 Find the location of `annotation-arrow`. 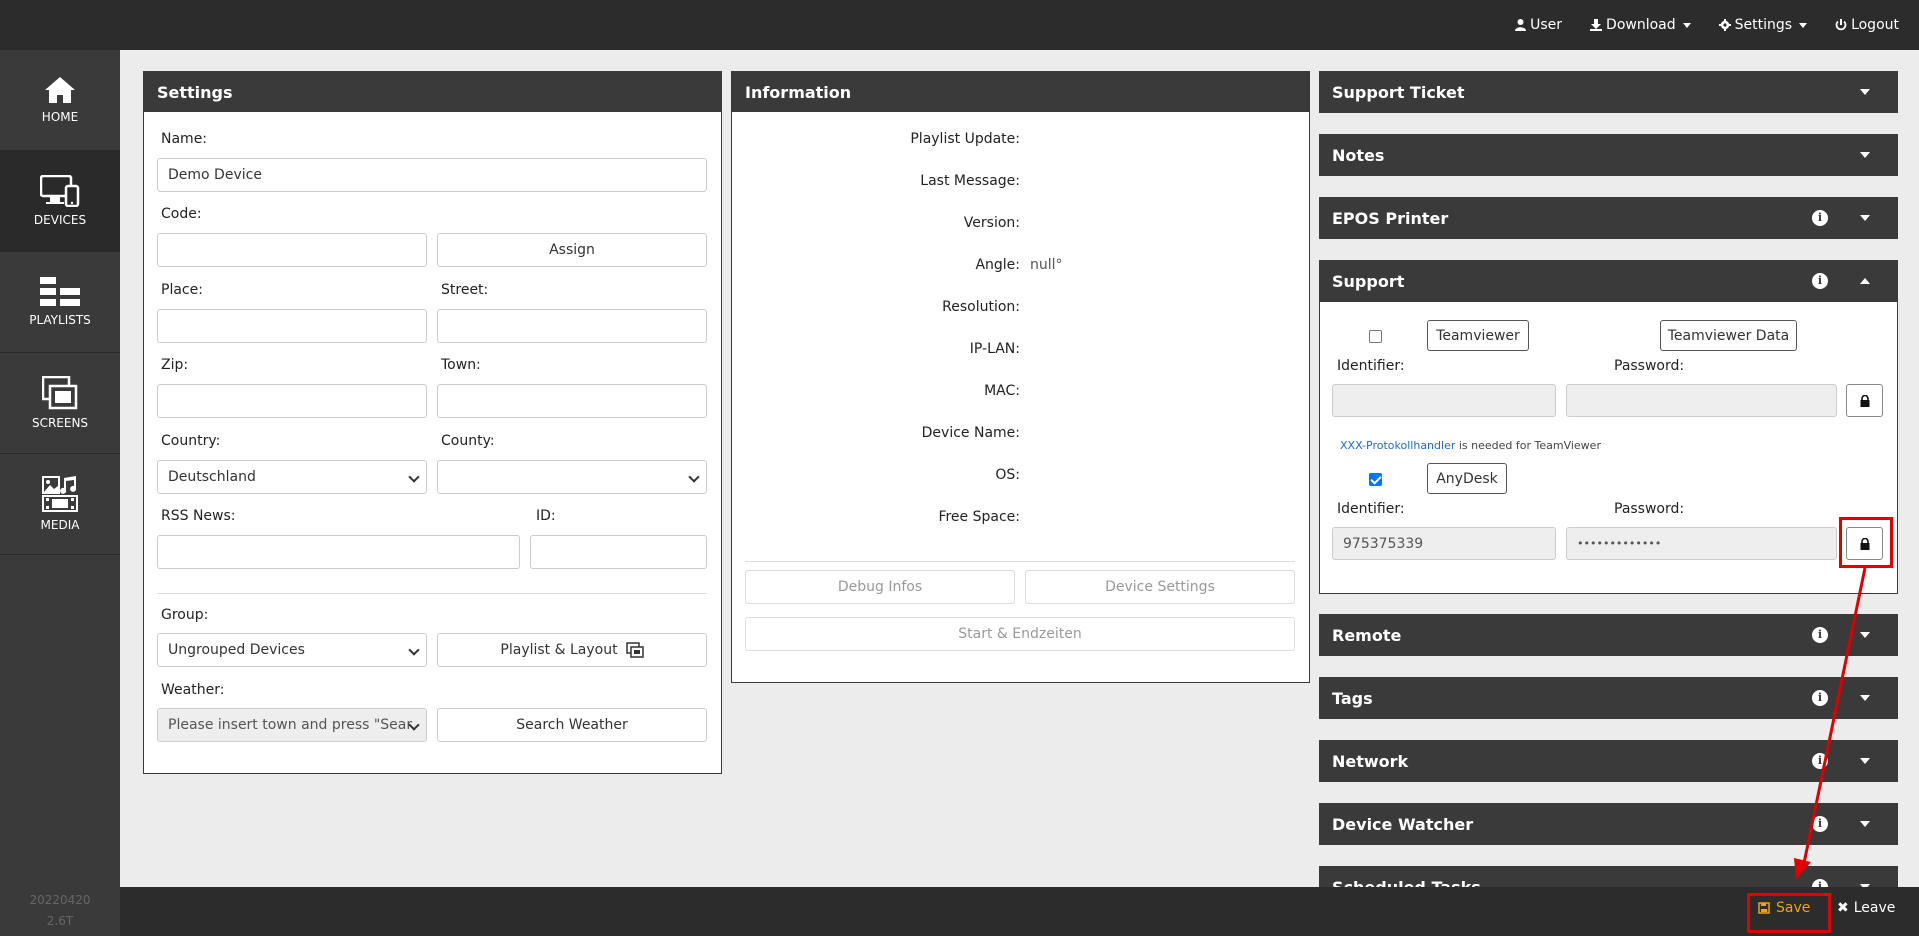

annotation-arrow is located at coordinates (1830, 723).